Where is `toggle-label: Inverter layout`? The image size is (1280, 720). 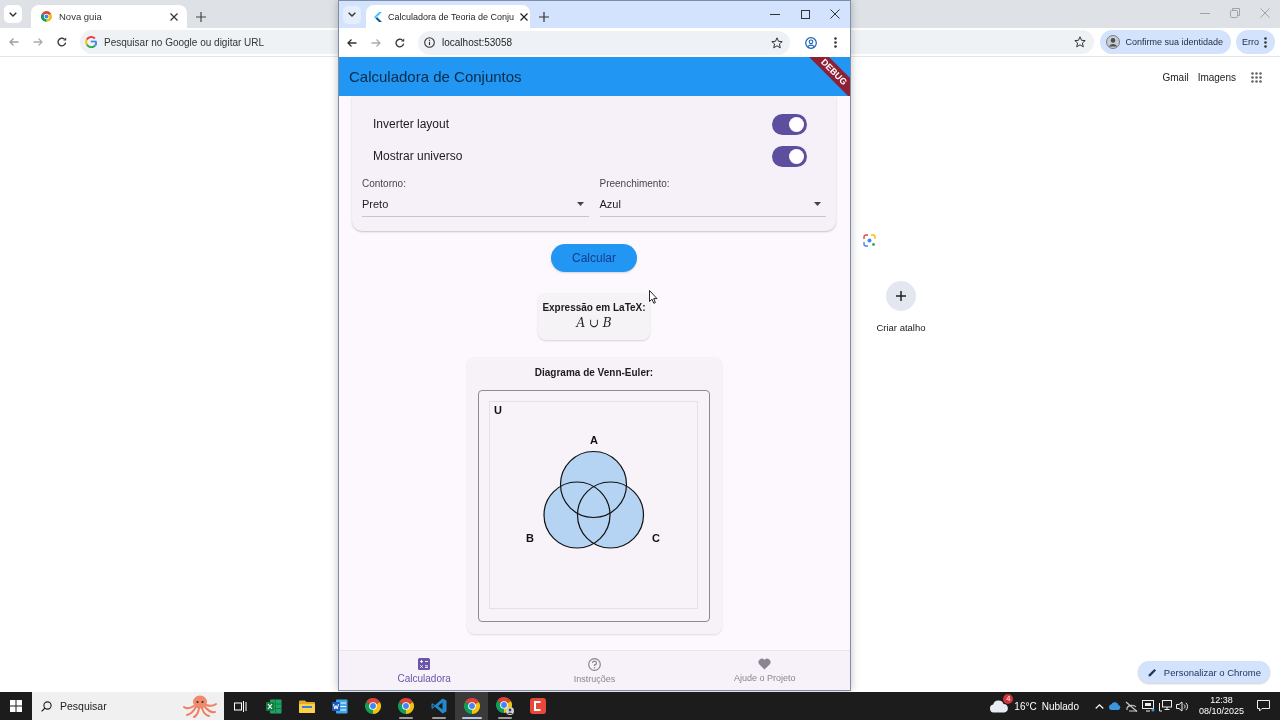
toggle-label: Inverter layout is located at coordinates (411, 124).